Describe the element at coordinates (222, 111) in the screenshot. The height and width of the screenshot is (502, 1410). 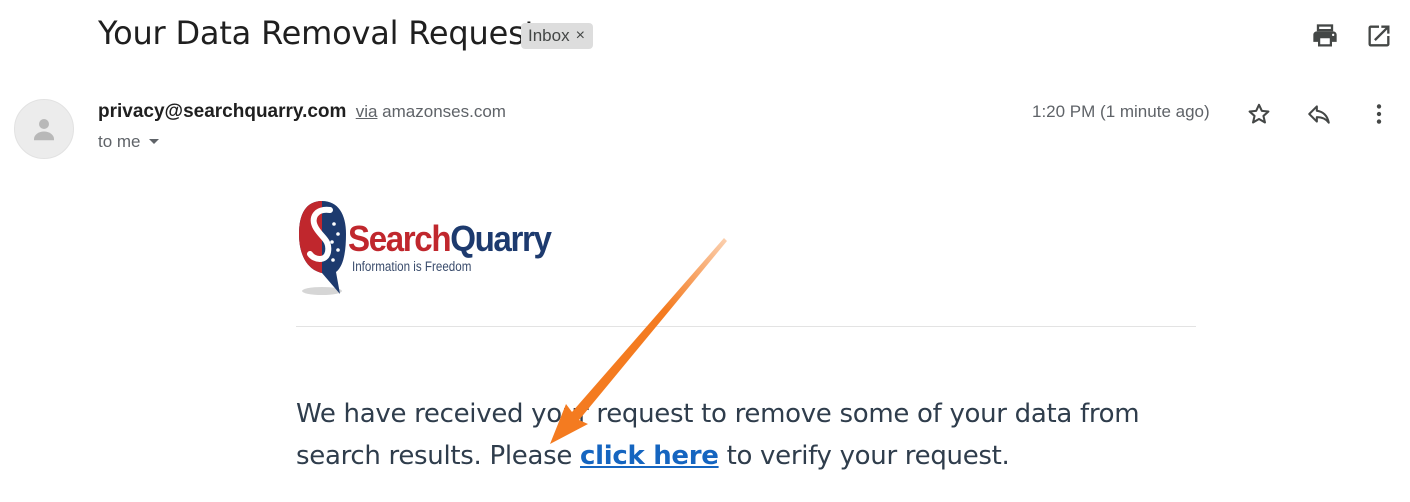
I see `sender-email: privacy@searchquarry.com` at that location.